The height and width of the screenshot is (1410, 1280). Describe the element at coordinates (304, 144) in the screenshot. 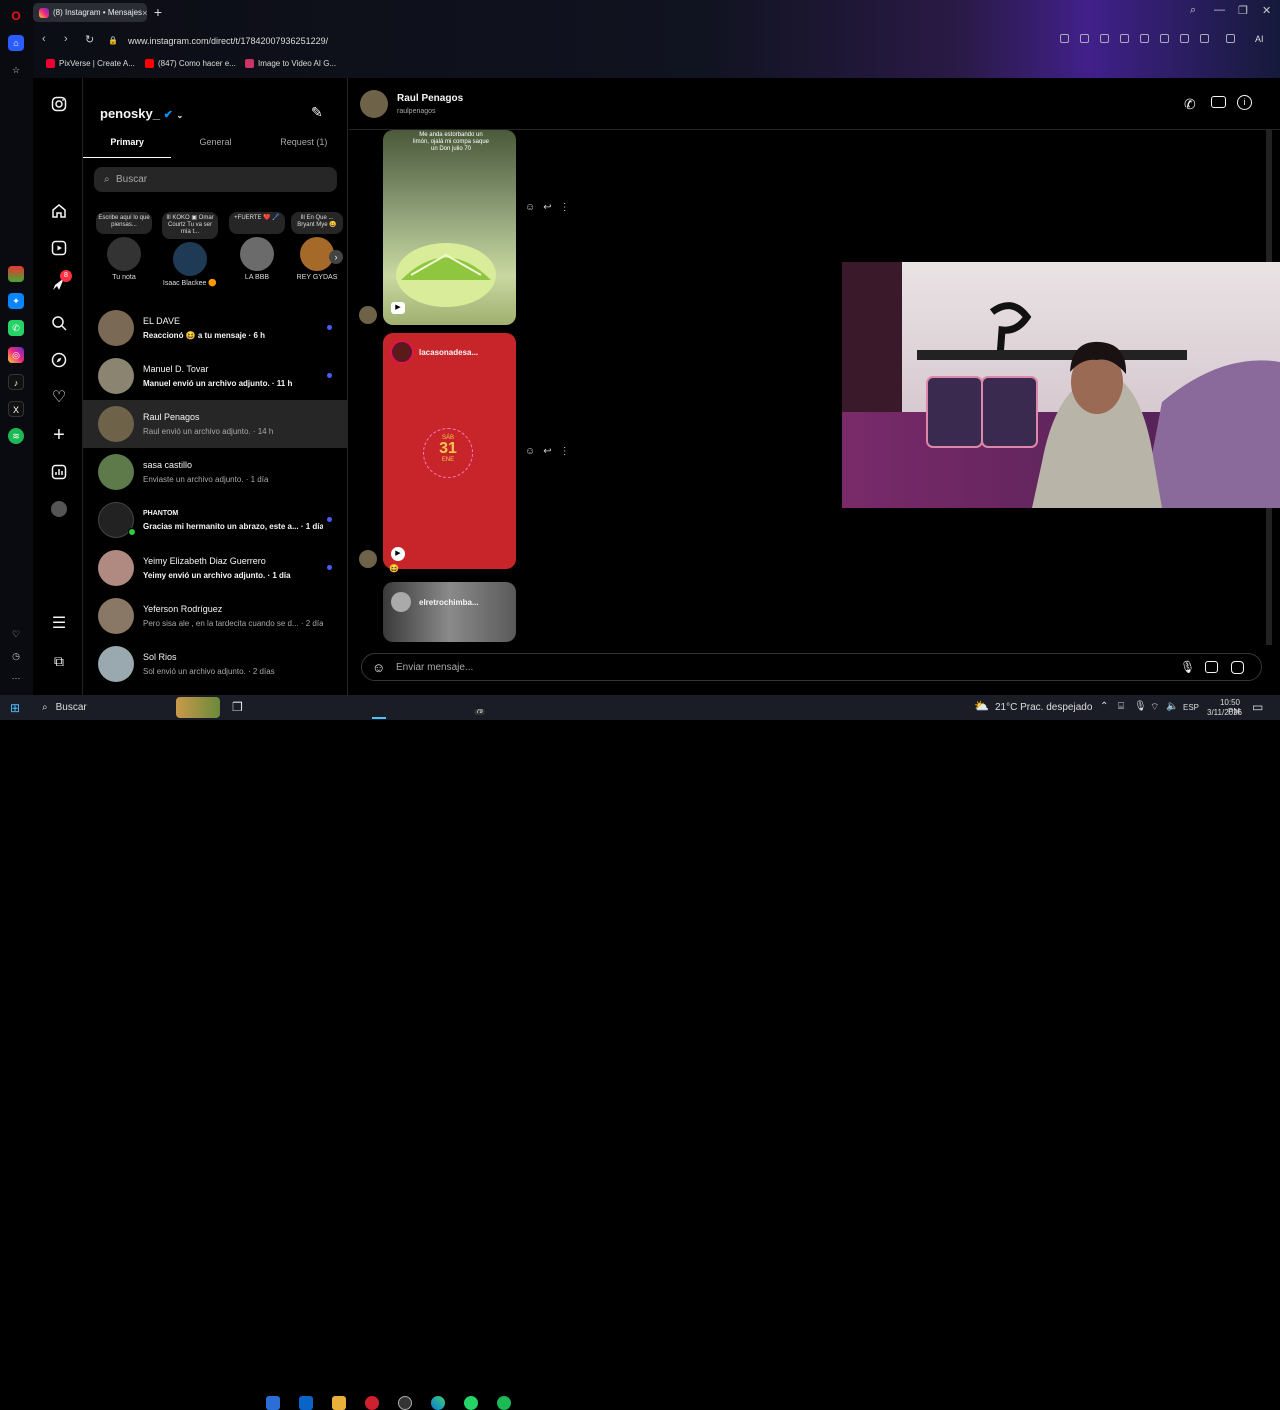

I see `tab-requests: Request (1)` at that location.